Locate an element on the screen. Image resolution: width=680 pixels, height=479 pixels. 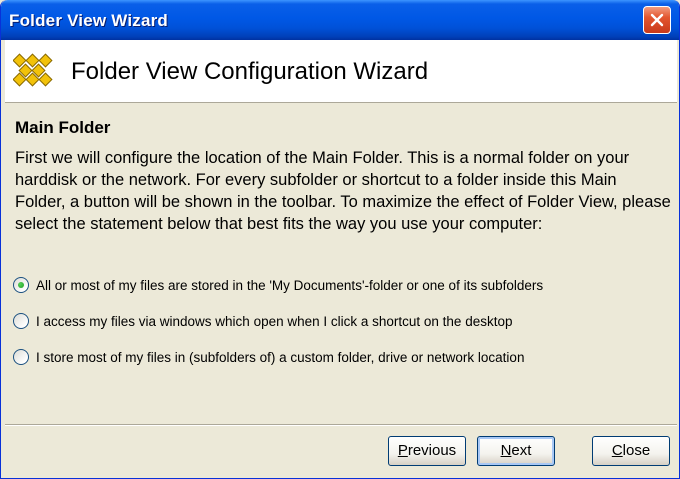
previous-button: Previous is located at coordinates (427, 451).